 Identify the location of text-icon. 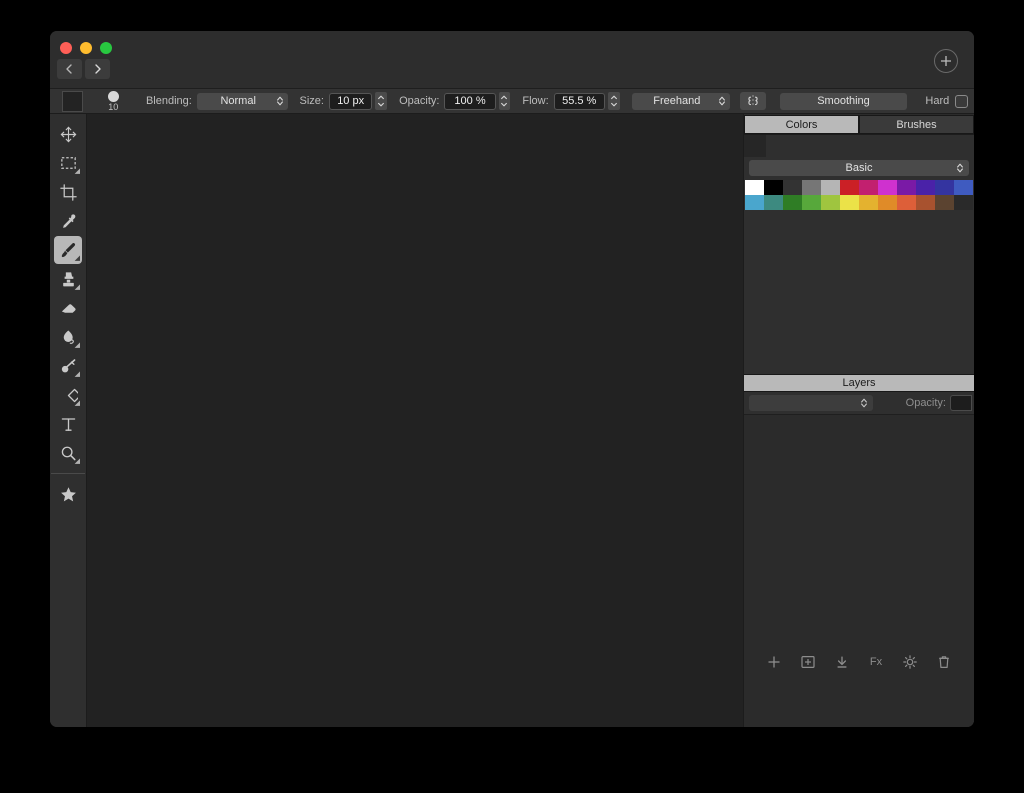
(68, 424).